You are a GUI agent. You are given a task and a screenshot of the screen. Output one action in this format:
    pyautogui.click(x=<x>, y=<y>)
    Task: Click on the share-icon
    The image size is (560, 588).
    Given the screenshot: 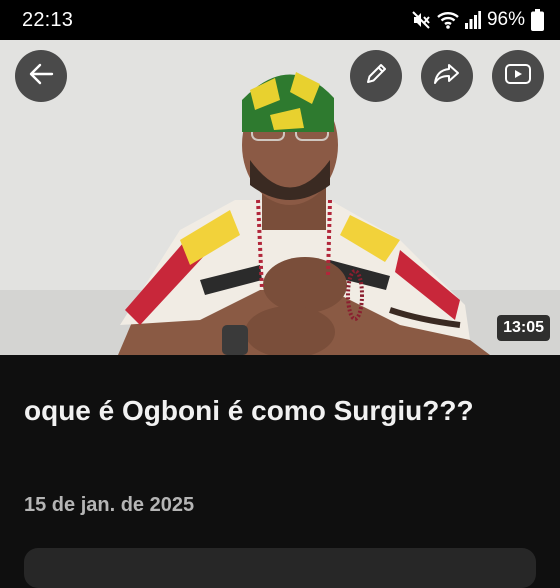 What is the action you would take?
    pyautogui.click(x=447, y=76)
    